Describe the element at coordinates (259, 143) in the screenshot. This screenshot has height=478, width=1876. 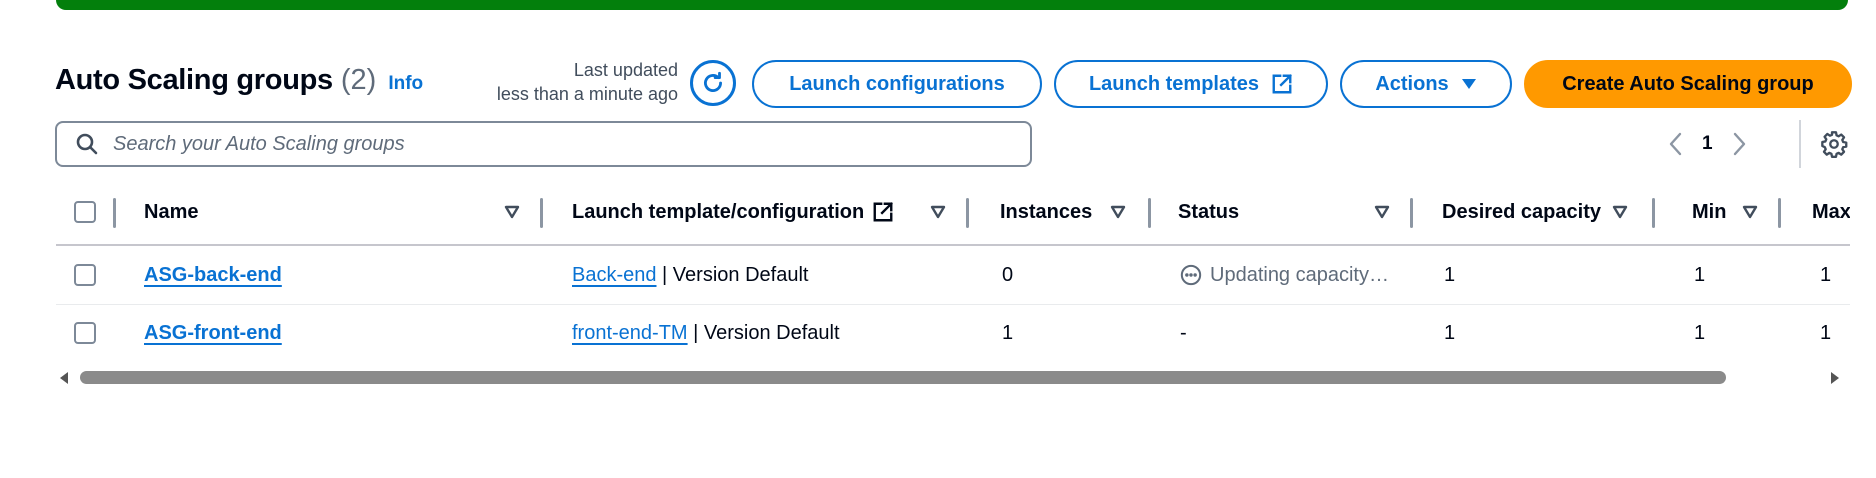
I see `search-placeholder: Search your Auto Scaling groups` at that location.